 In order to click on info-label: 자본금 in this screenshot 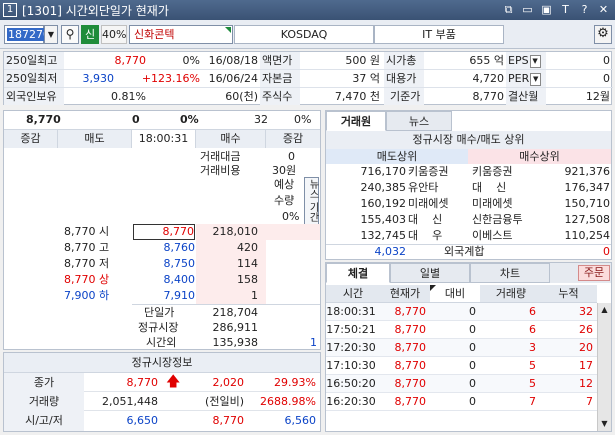, I will do `click(280, 78)`.